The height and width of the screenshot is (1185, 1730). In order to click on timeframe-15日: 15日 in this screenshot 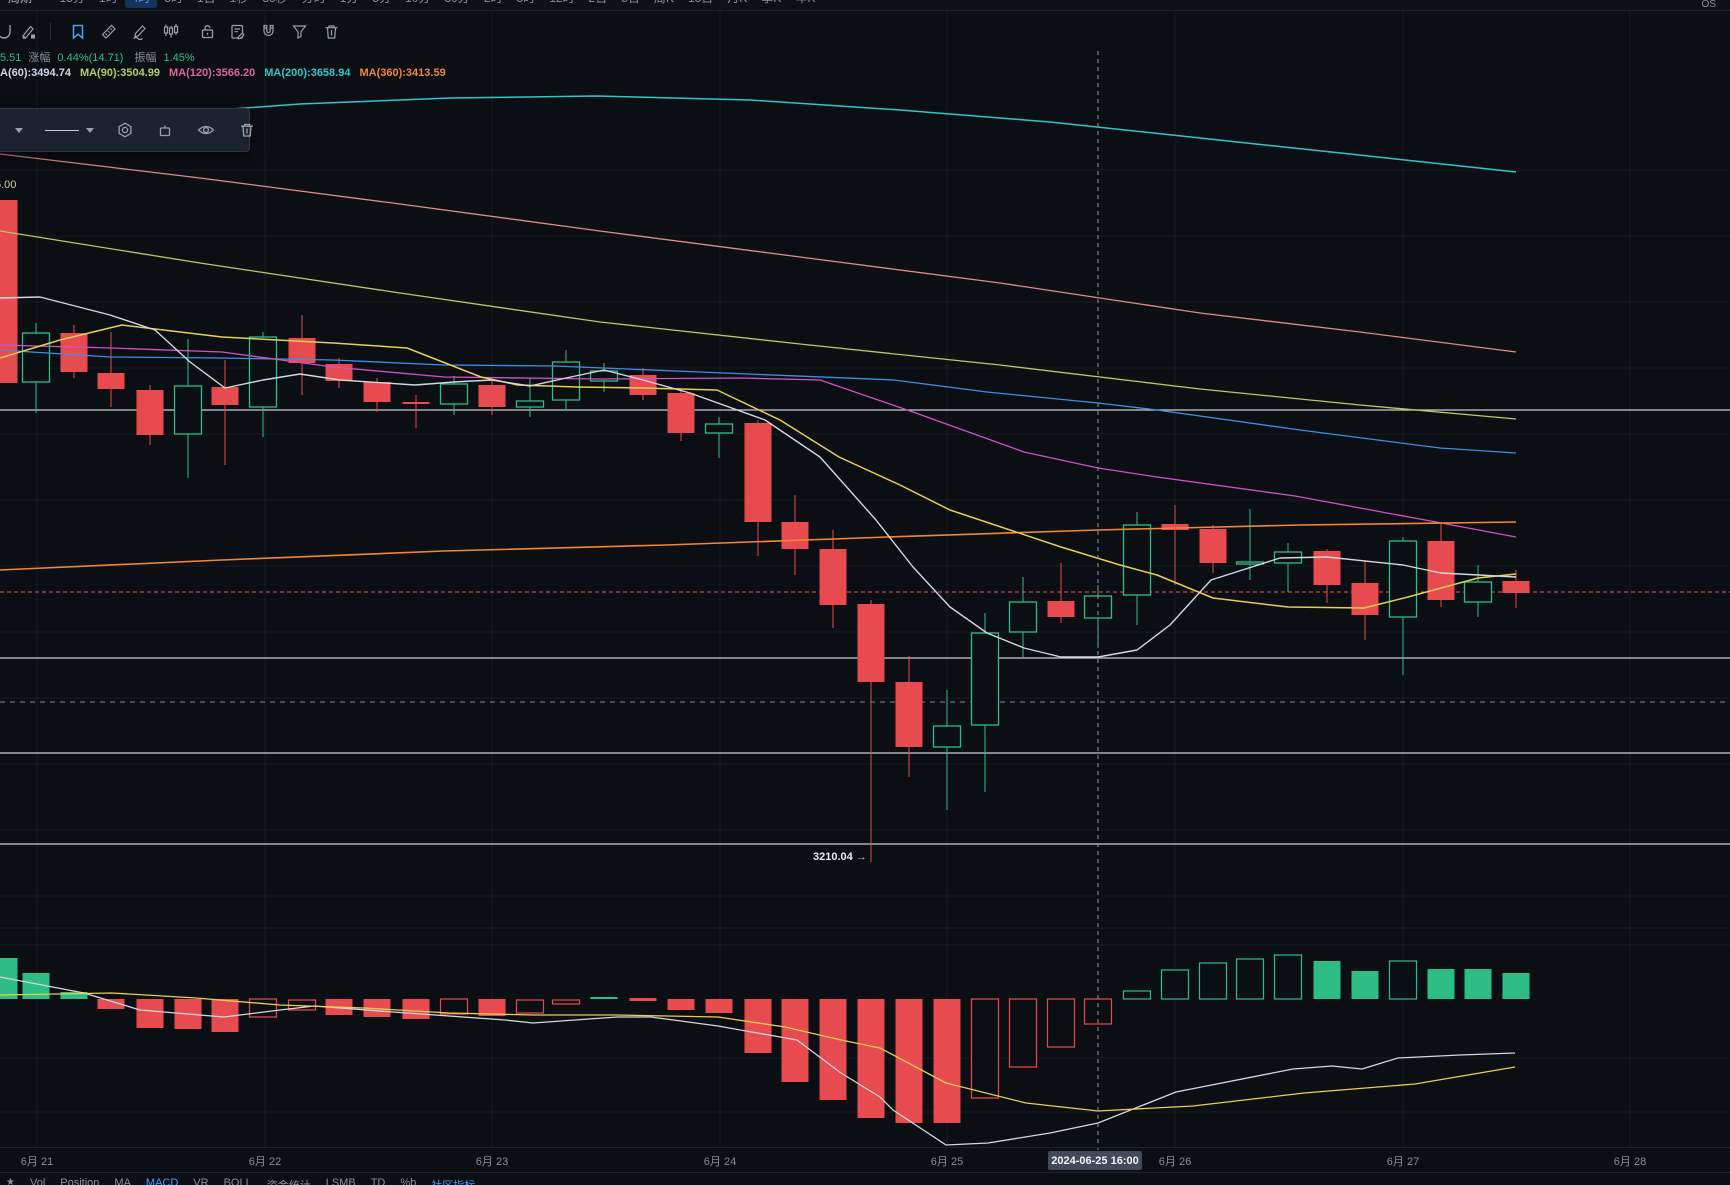, I will do `click(700, 4)`.